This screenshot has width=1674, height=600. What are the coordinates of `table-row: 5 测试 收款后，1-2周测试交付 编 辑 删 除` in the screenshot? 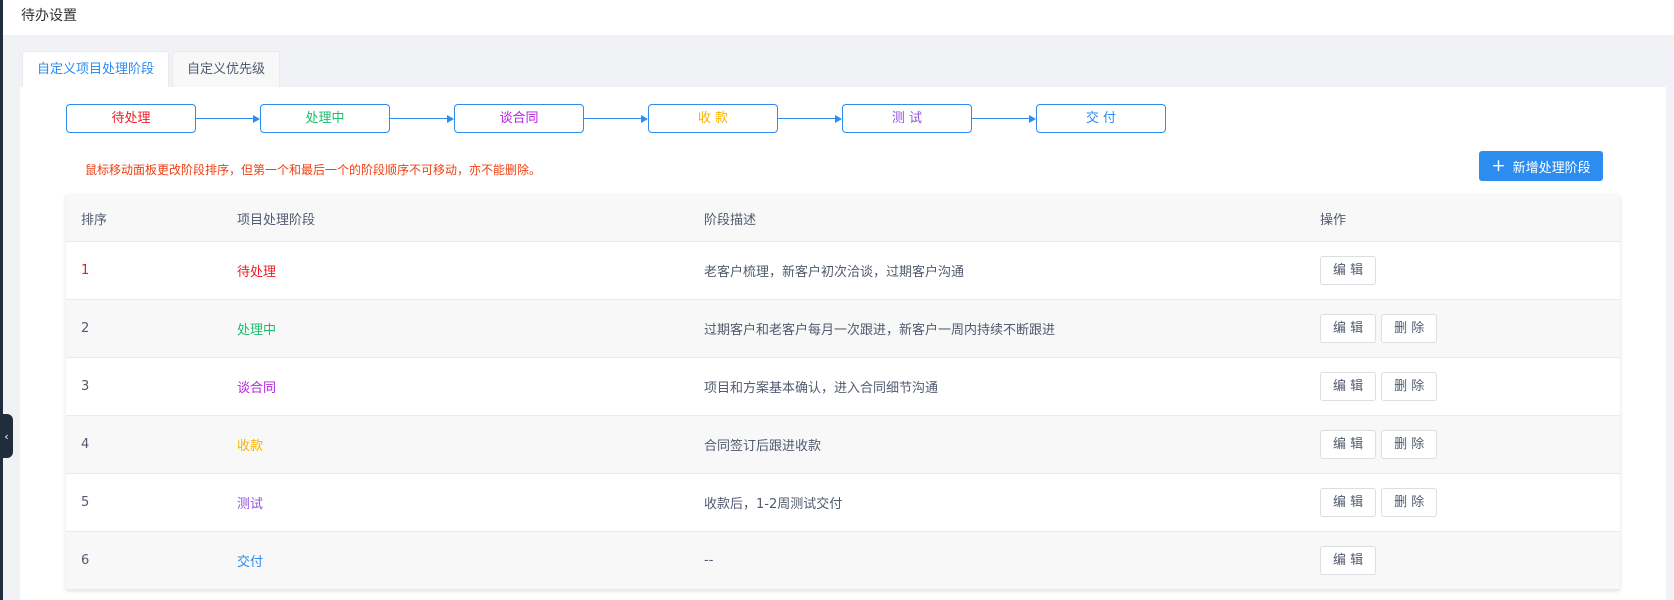 It's located at (843, 503).